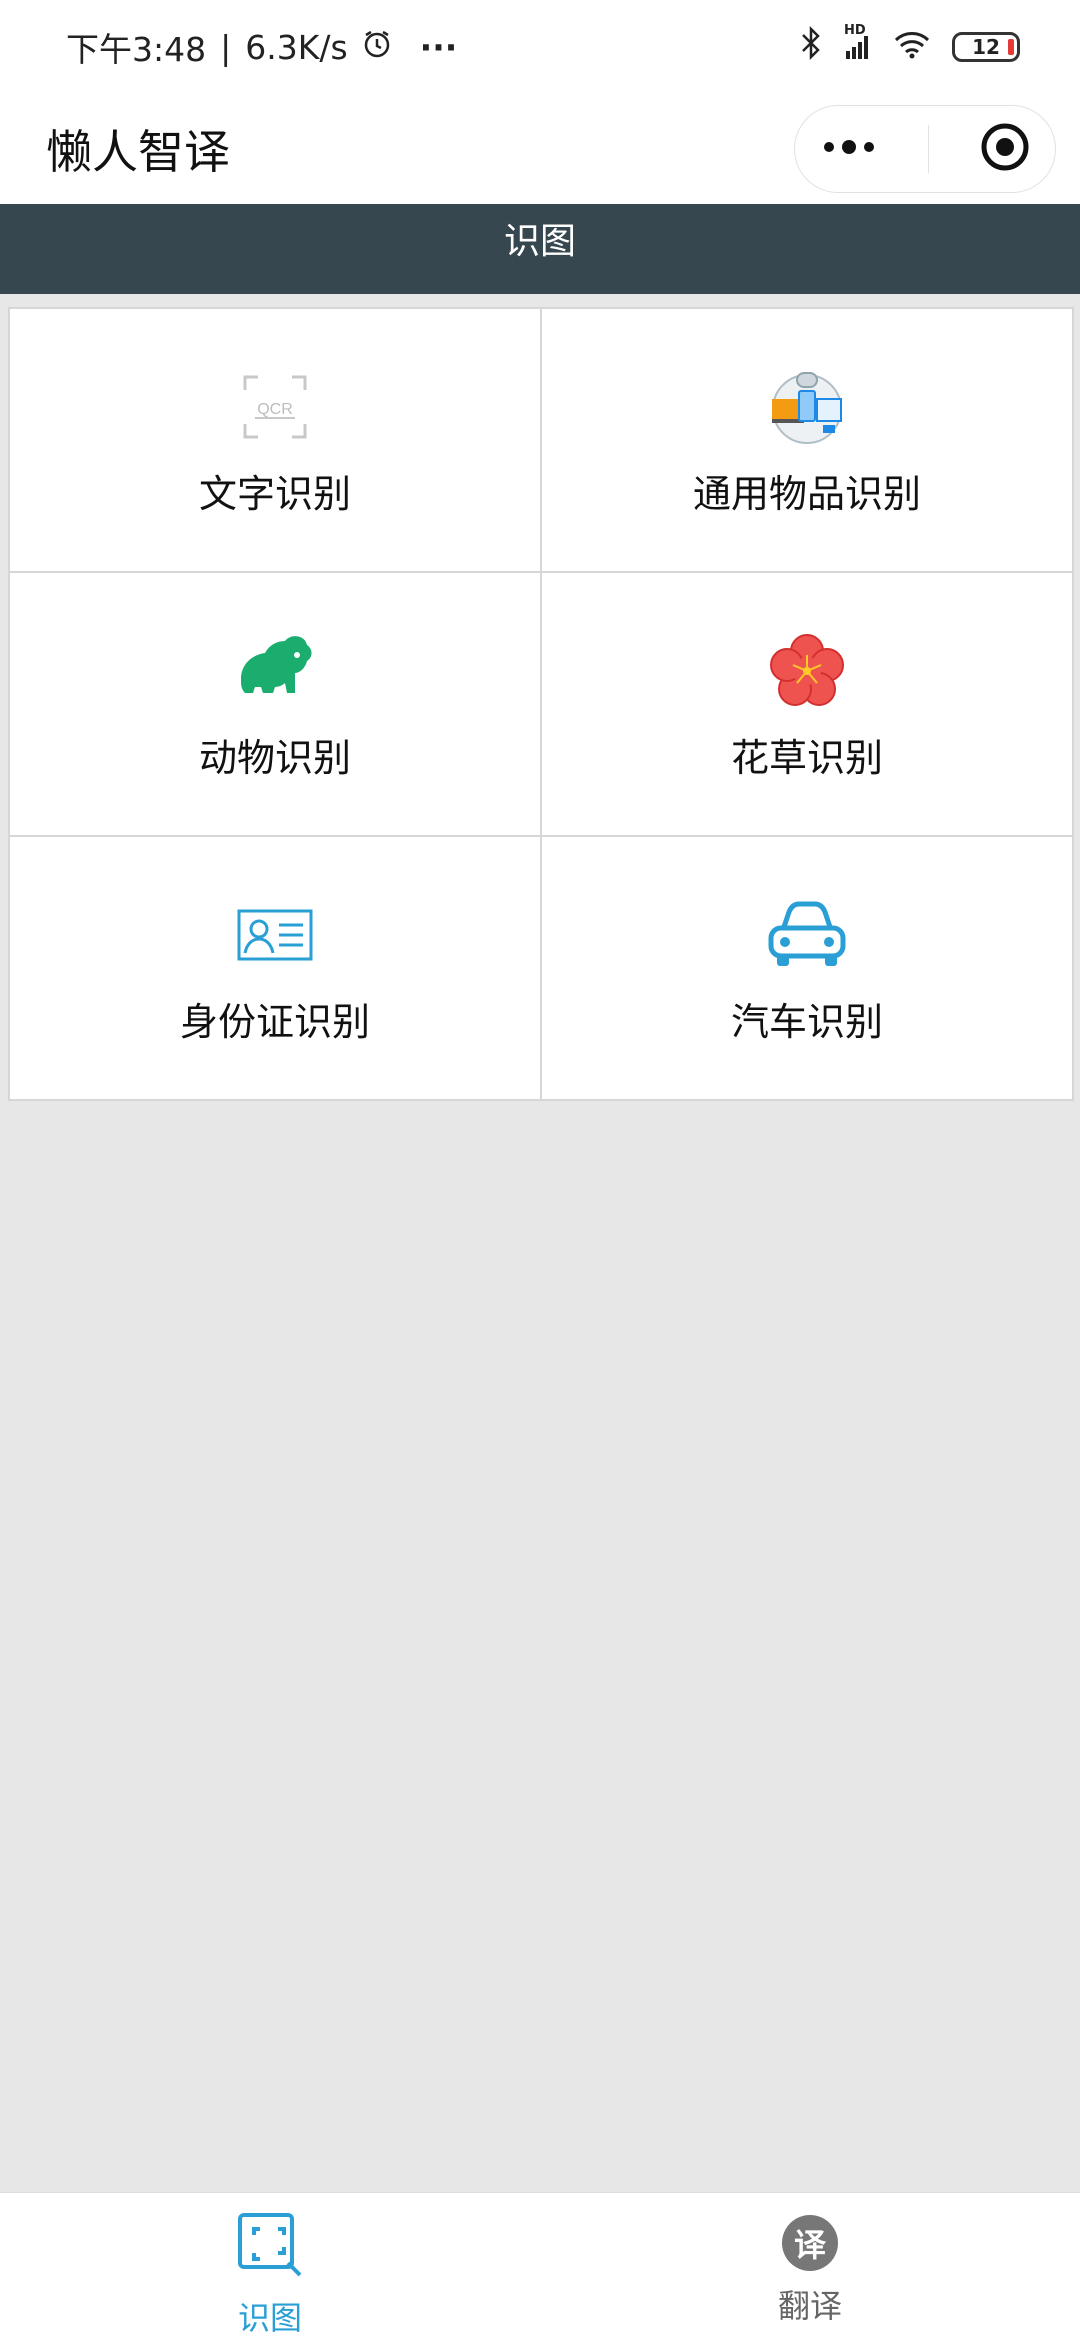 The height and width of the screenshot is (2340, 1080). What do you see at coordinates (296, 47) in the screenshot?
I see `status-speed: 6.3K/s` at bounding box center [296, 47].